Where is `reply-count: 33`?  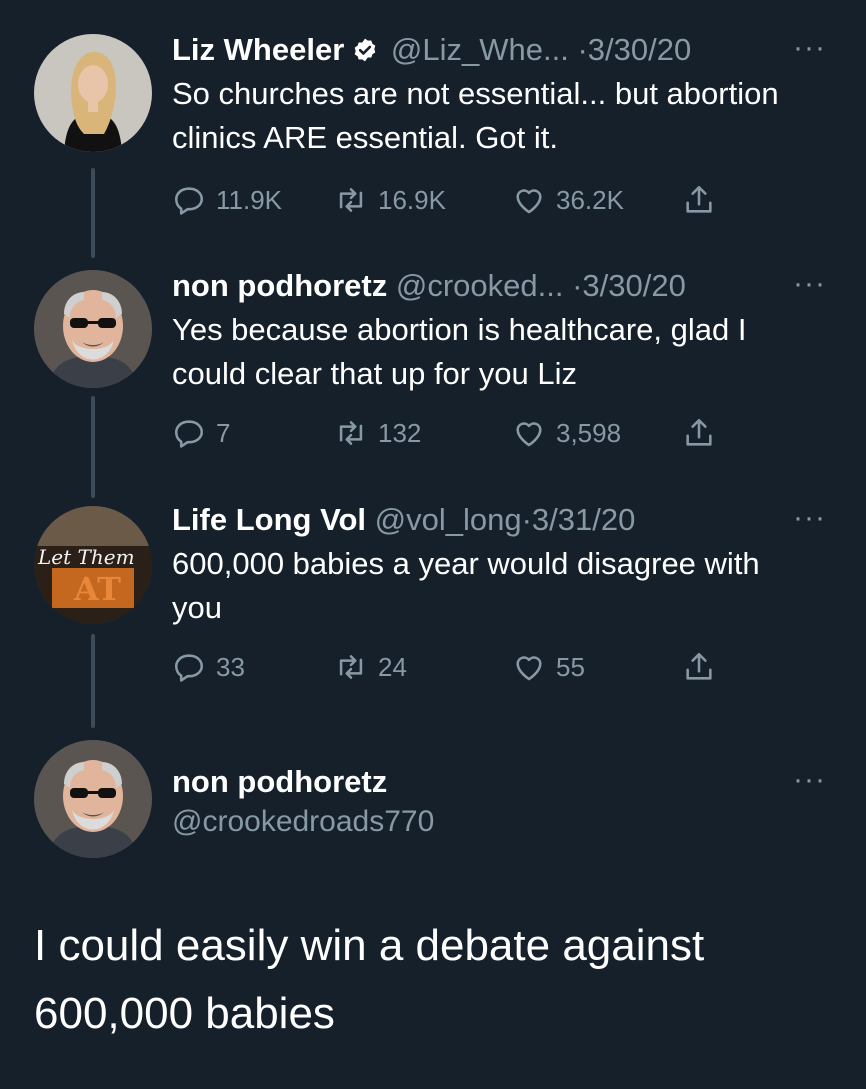 reply-count: 33 is located at coordinates (230, 666).